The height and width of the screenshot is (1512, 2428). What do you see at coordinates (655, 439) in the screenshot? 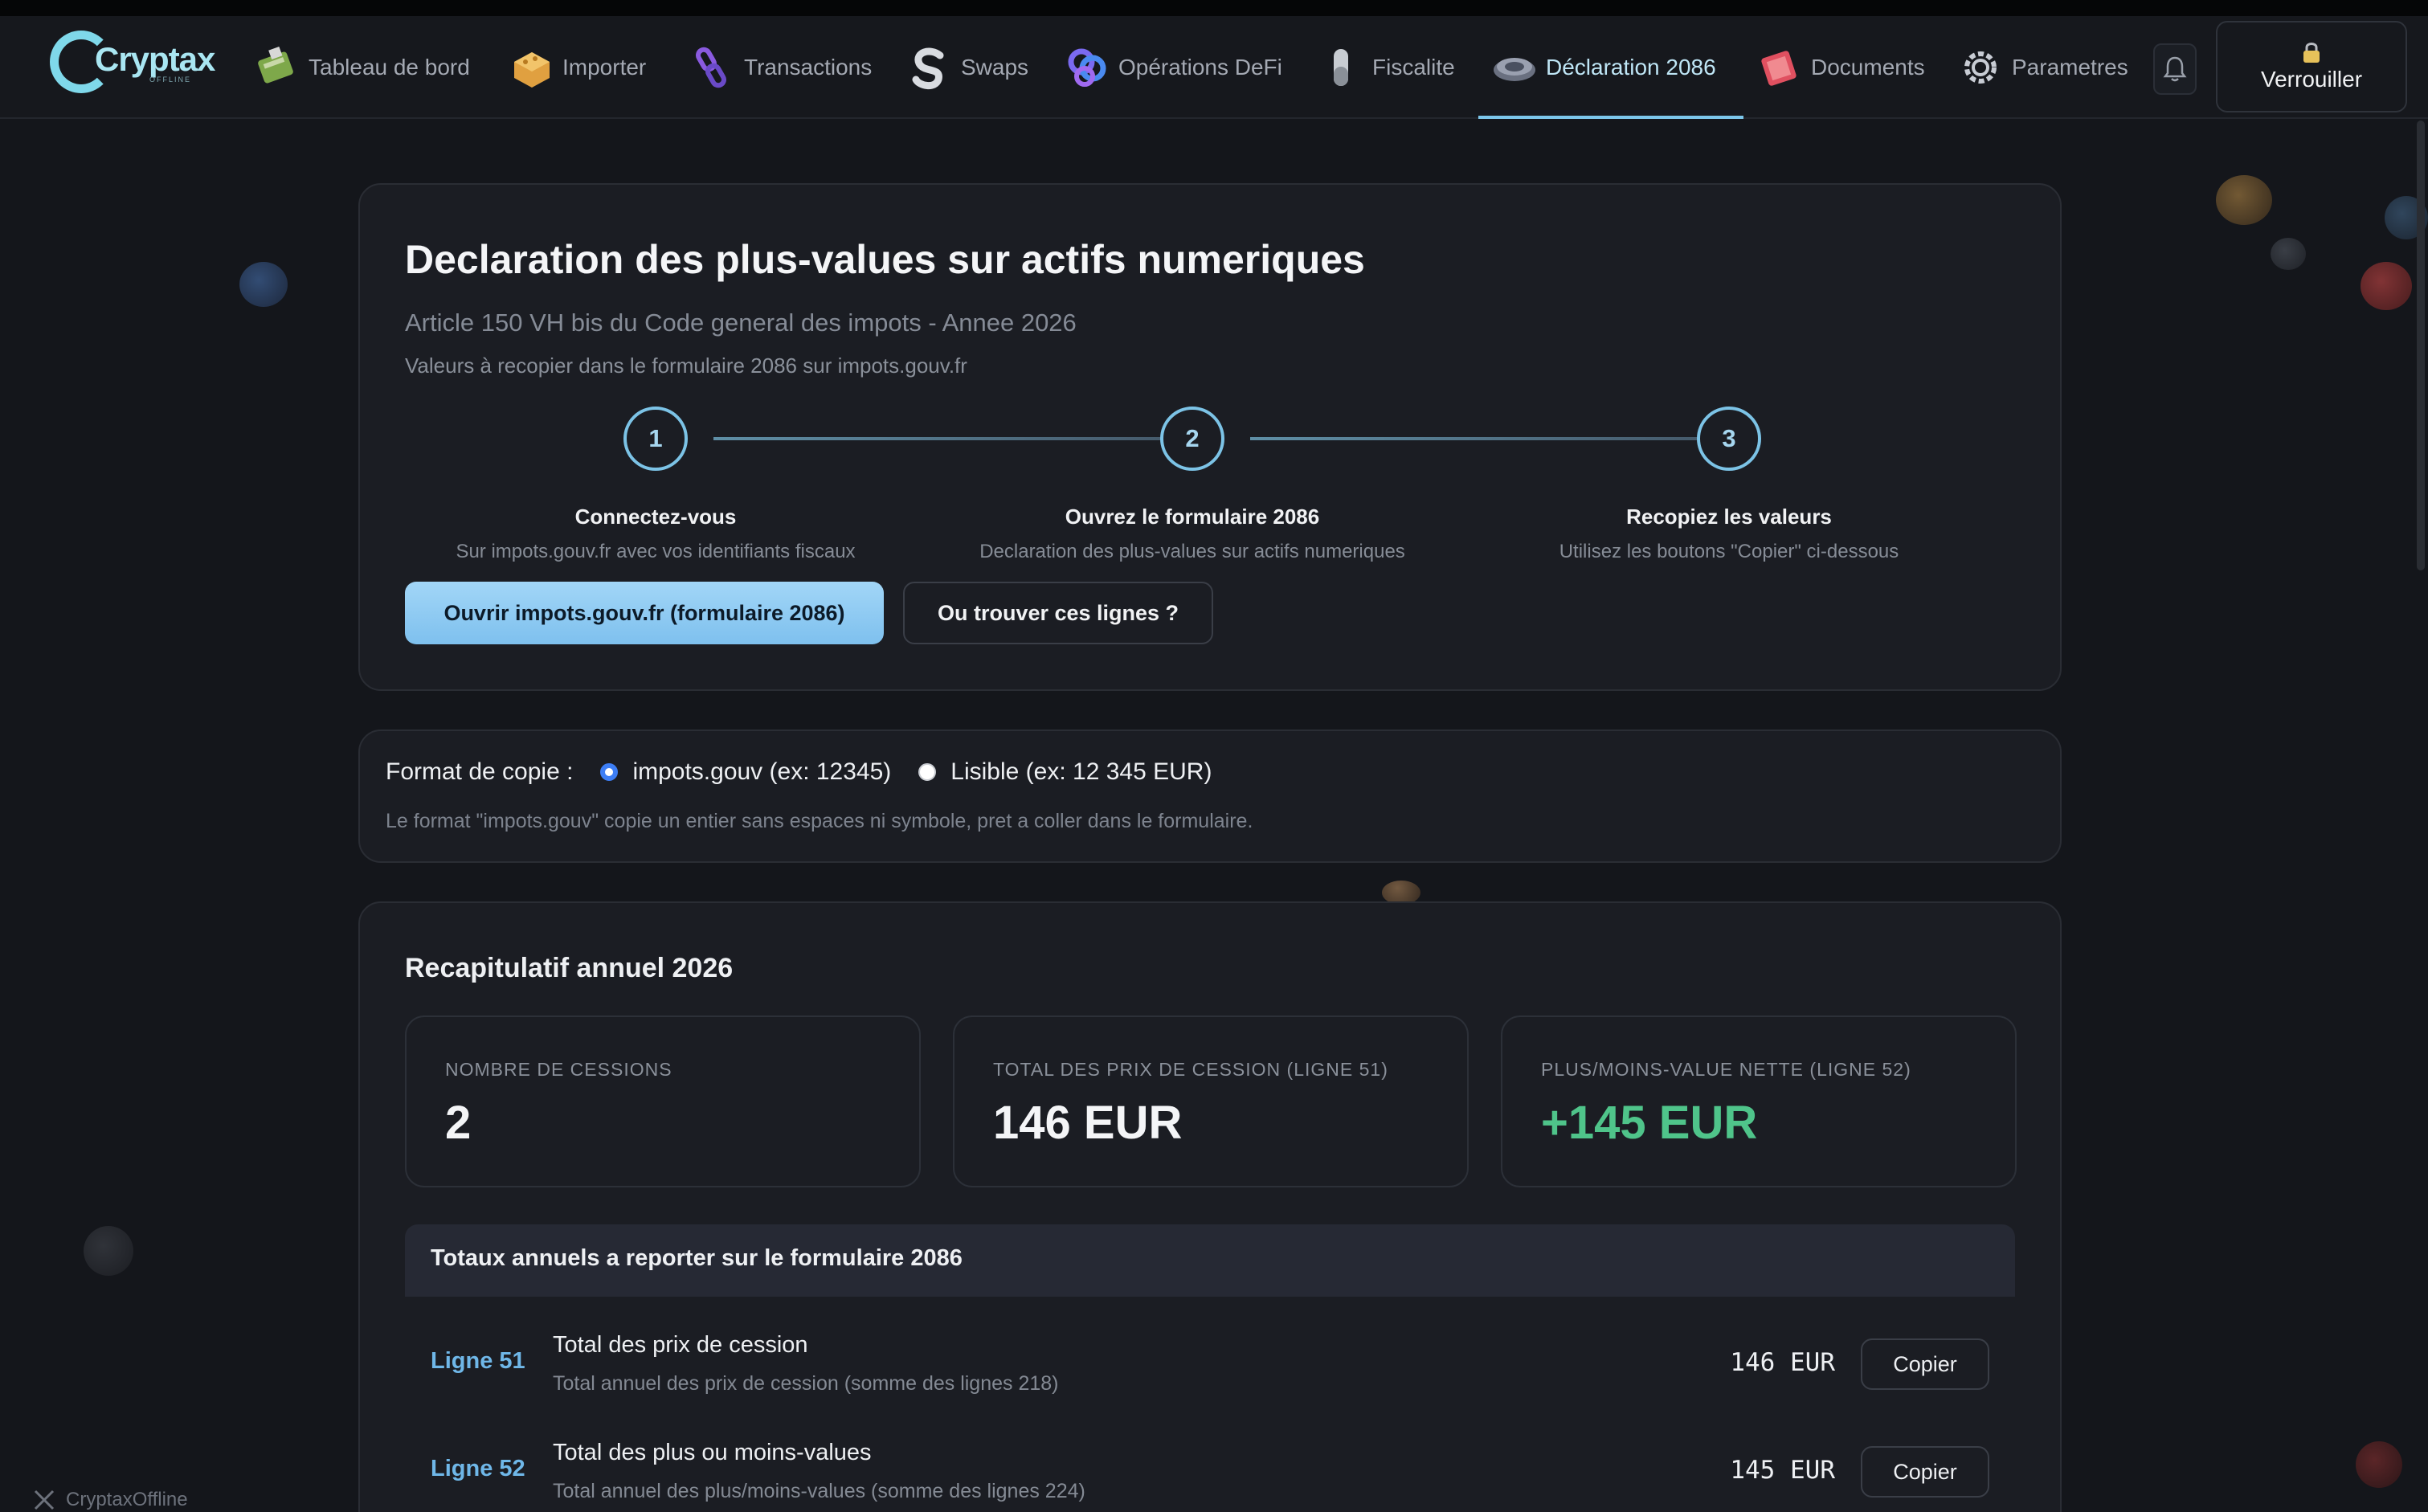
I see `step-number: 1` at bounding box center [655, 439].